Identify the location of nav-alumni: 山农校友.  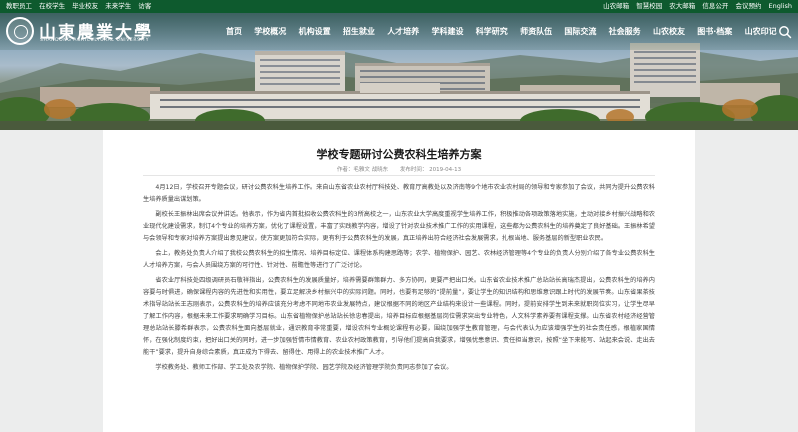
(669, 31).